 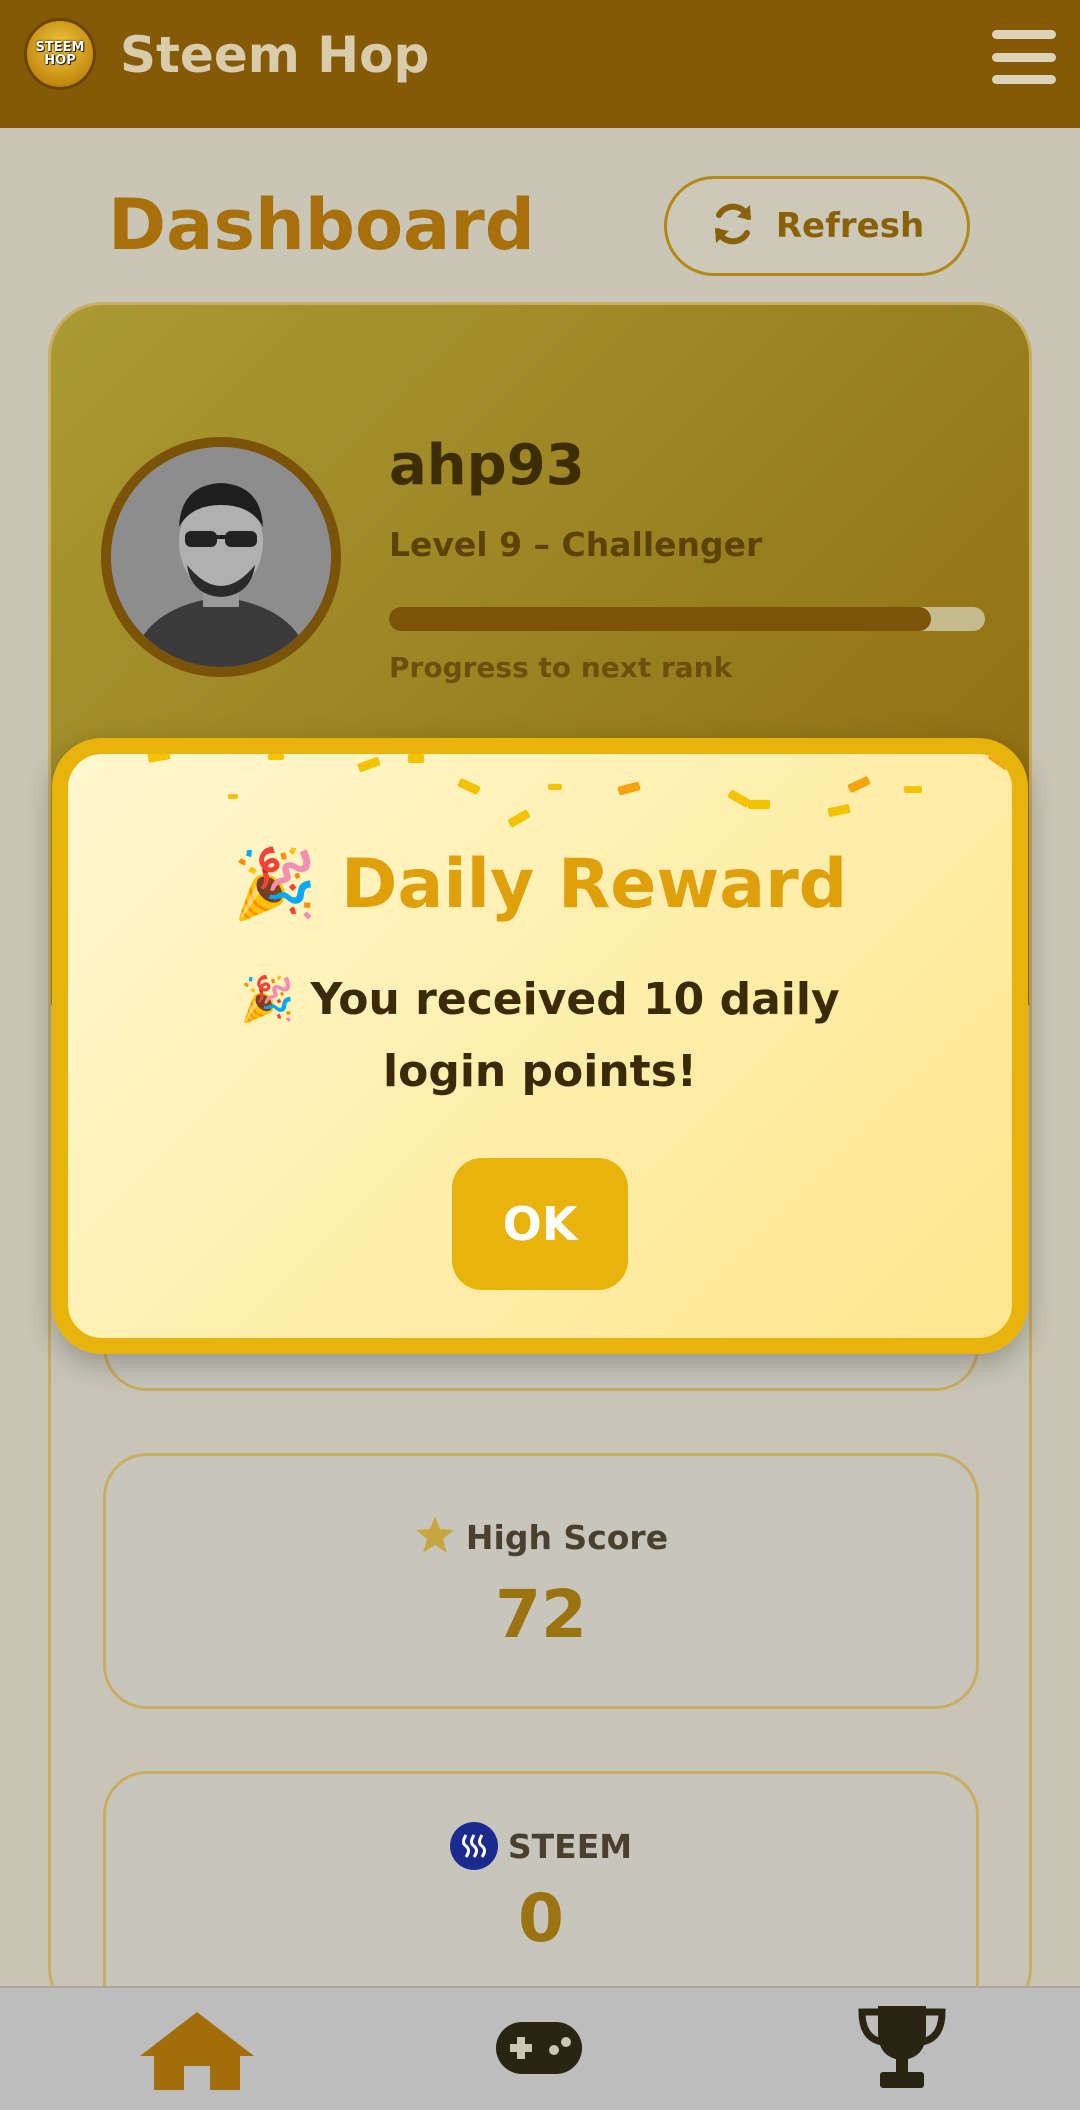 What do you see at coordinates (221, 557) in the screenshot?
I see `avatar` at bounding box center [221, 557].